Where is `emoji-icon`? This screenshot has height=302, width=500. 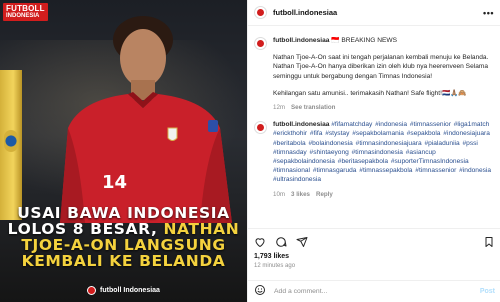
emoji-icon is located at coordinates (260, 292).